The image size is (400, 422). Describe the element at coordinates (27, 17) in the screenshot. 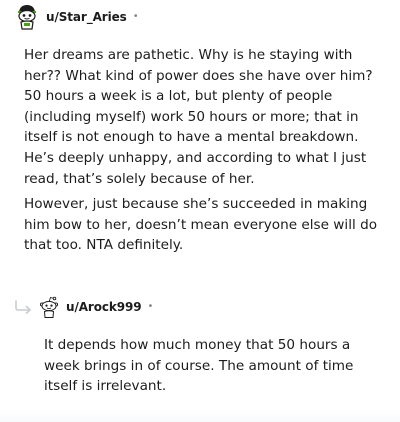

I see `snoo-avatar-icon` at that location.